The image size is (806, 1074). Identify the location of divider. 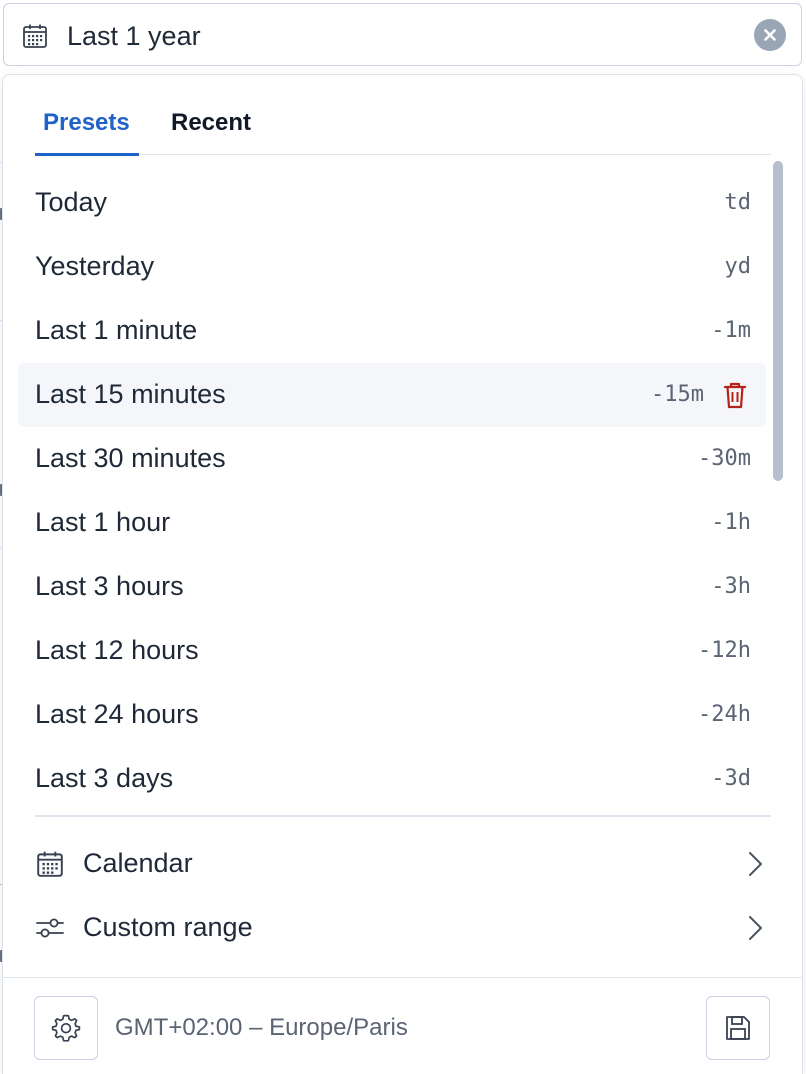
(403, 816).